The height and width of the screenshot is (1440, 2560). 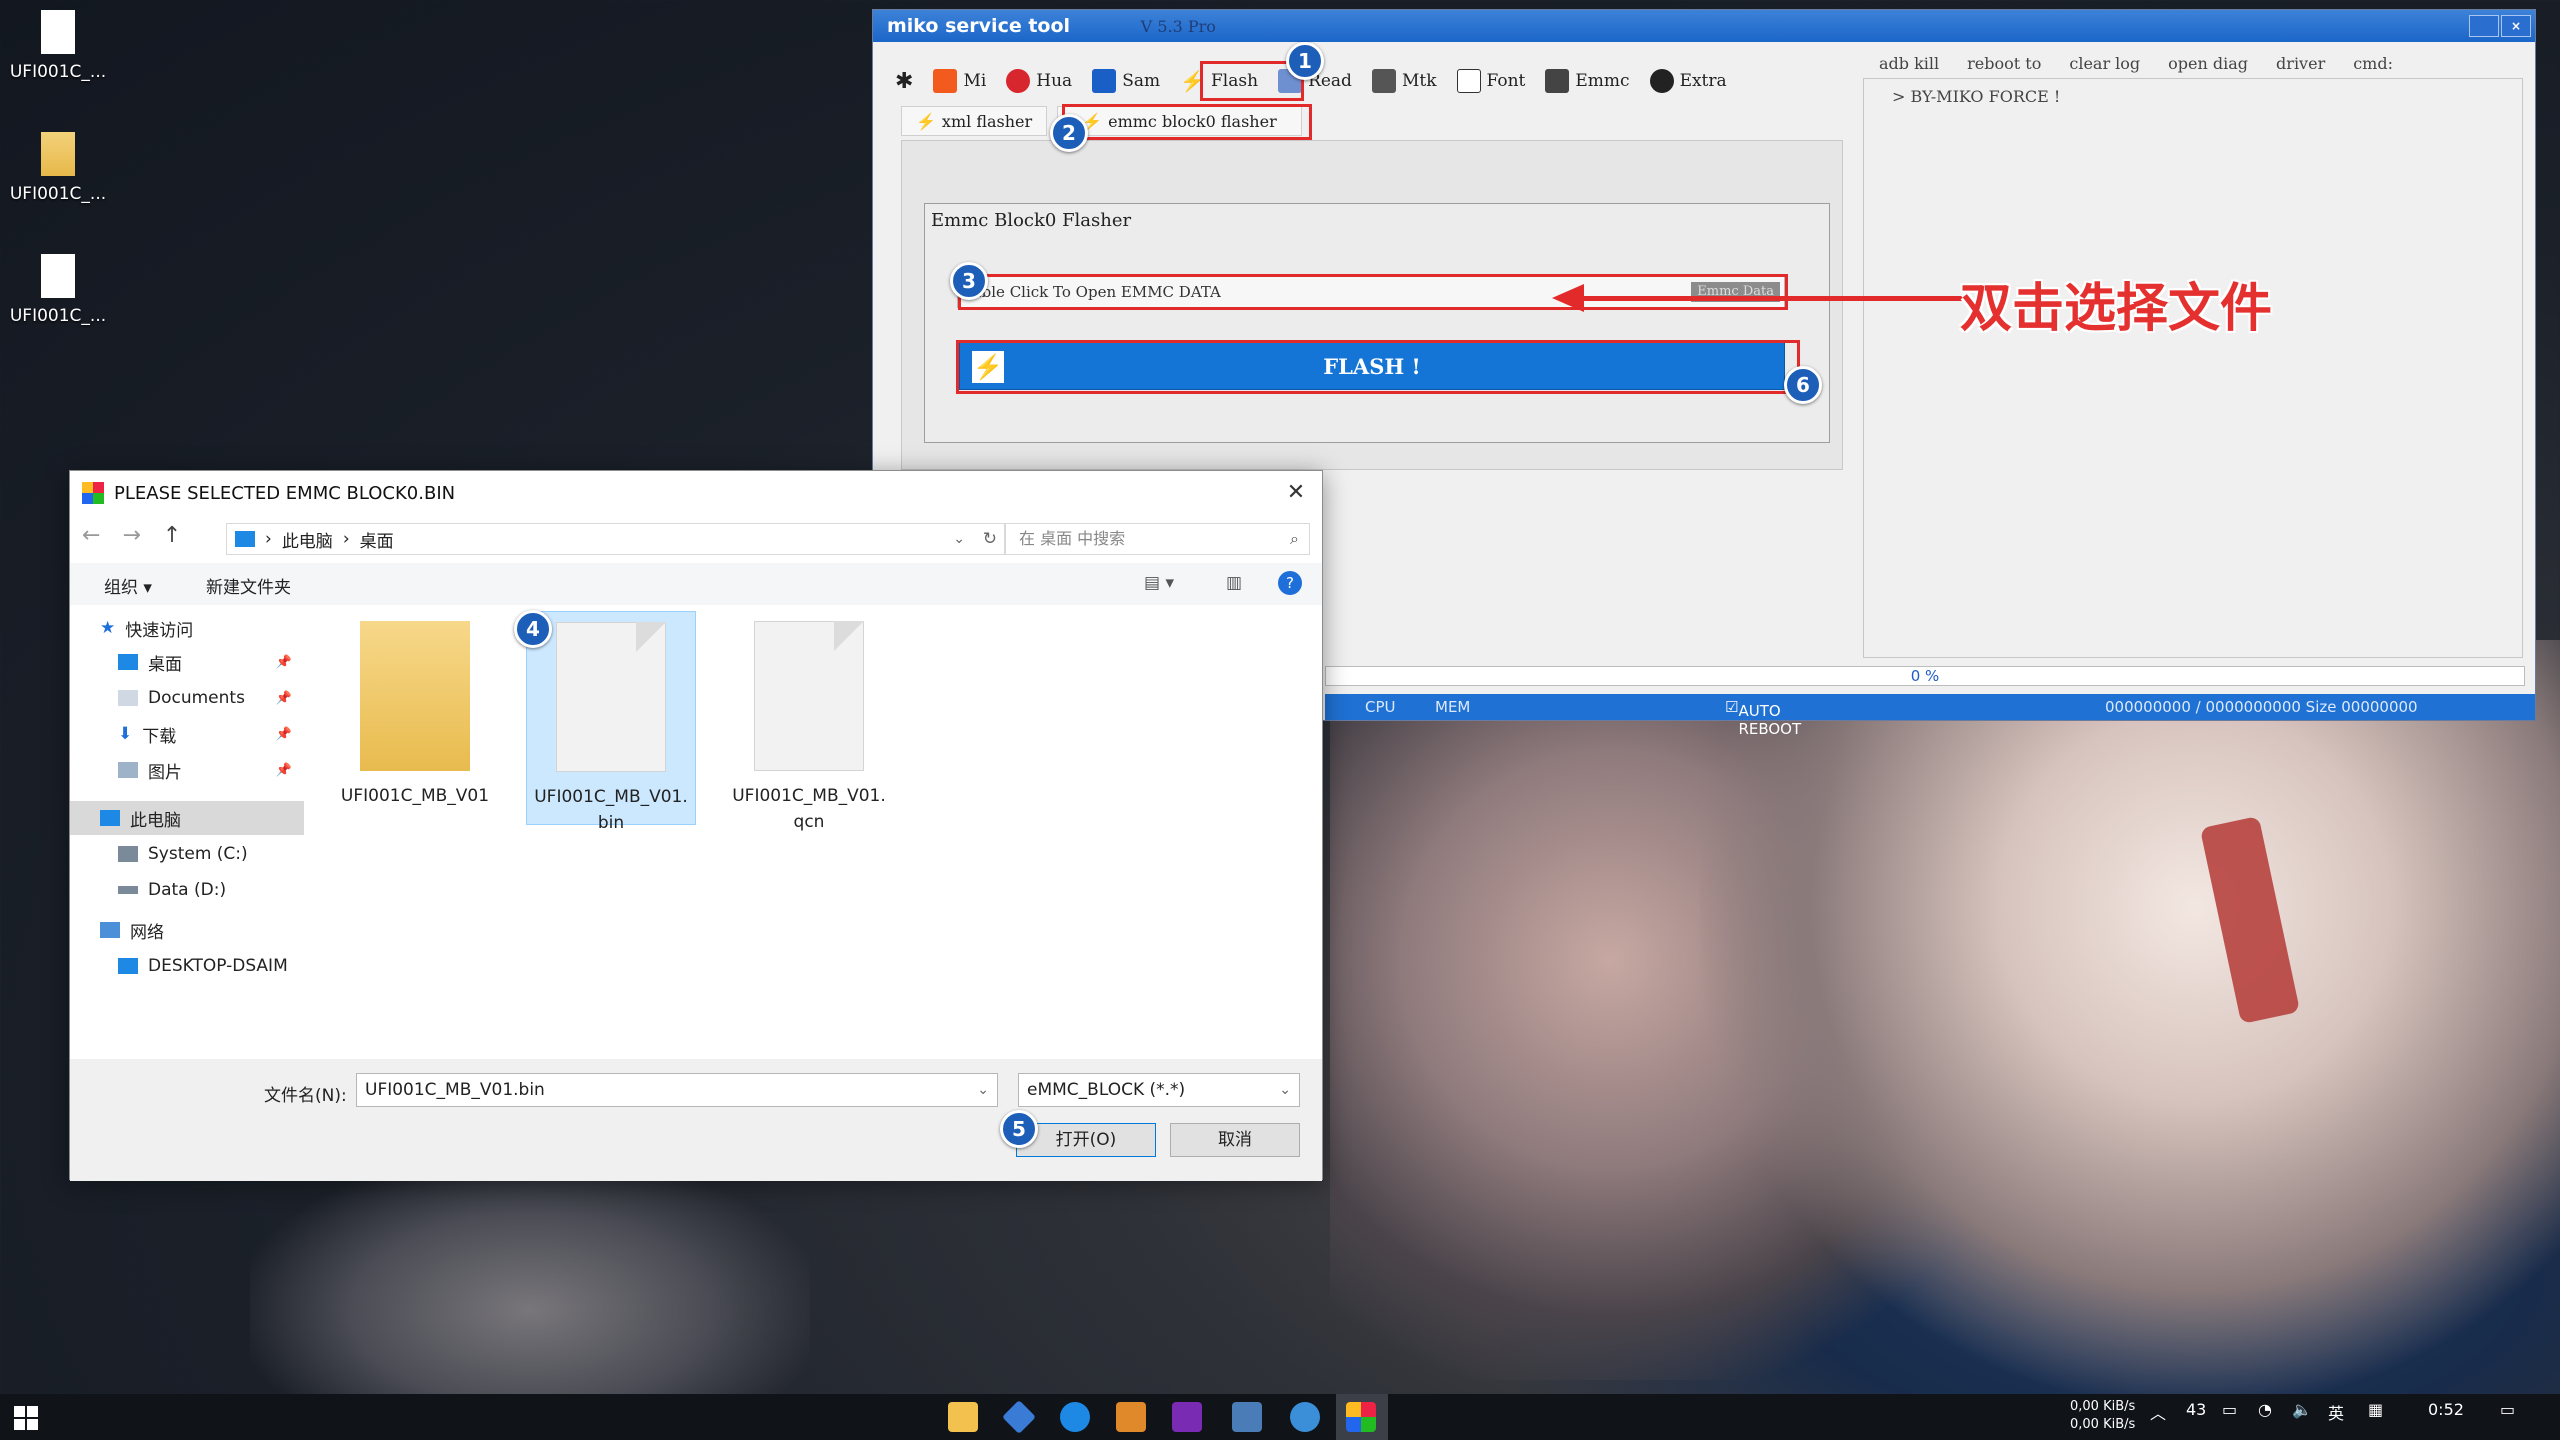 I want to click on tool-icon-tab: ✱, so click(x=904, y=81).